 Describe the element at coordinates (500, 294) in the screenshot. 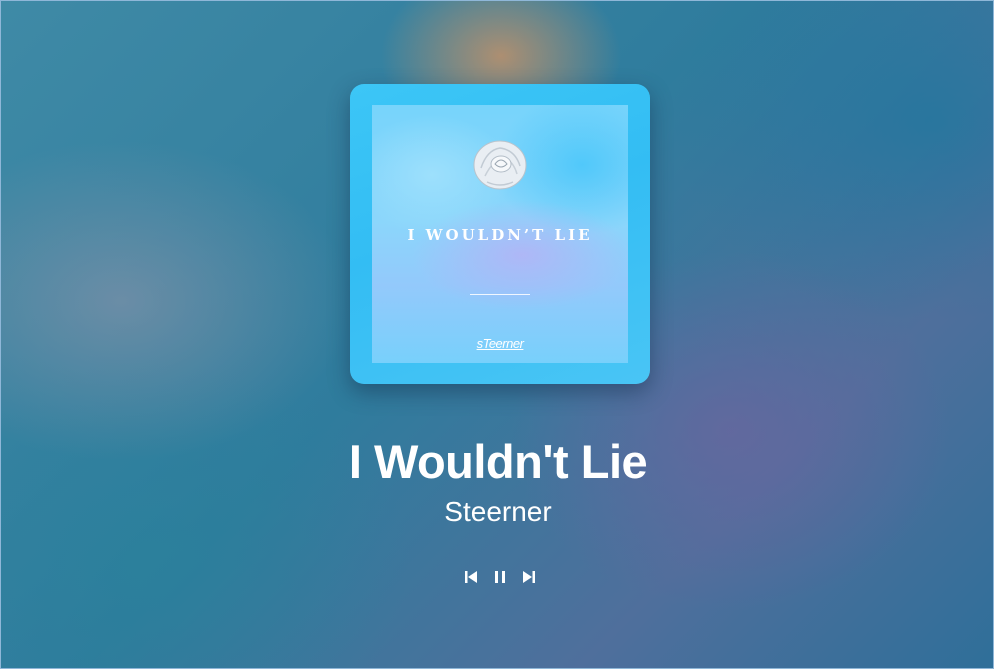

I see `cover-divider` at that location.